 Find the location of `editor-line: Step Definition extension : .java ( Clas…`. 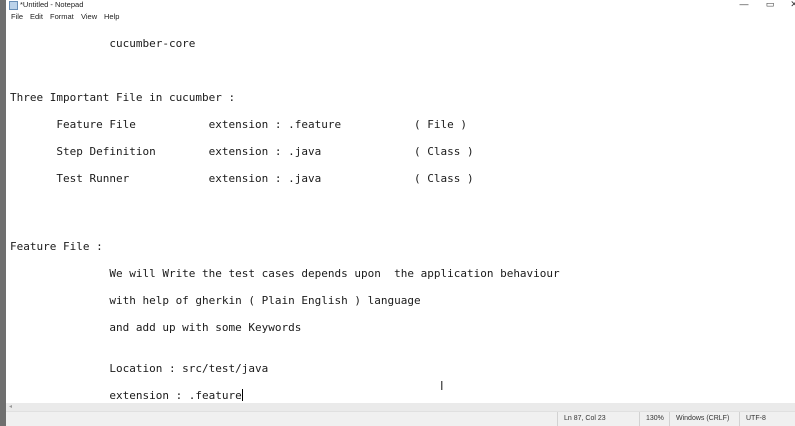

editor-line: Step Definition extension : .java ( Clas… is located at coordinates (242, 151).